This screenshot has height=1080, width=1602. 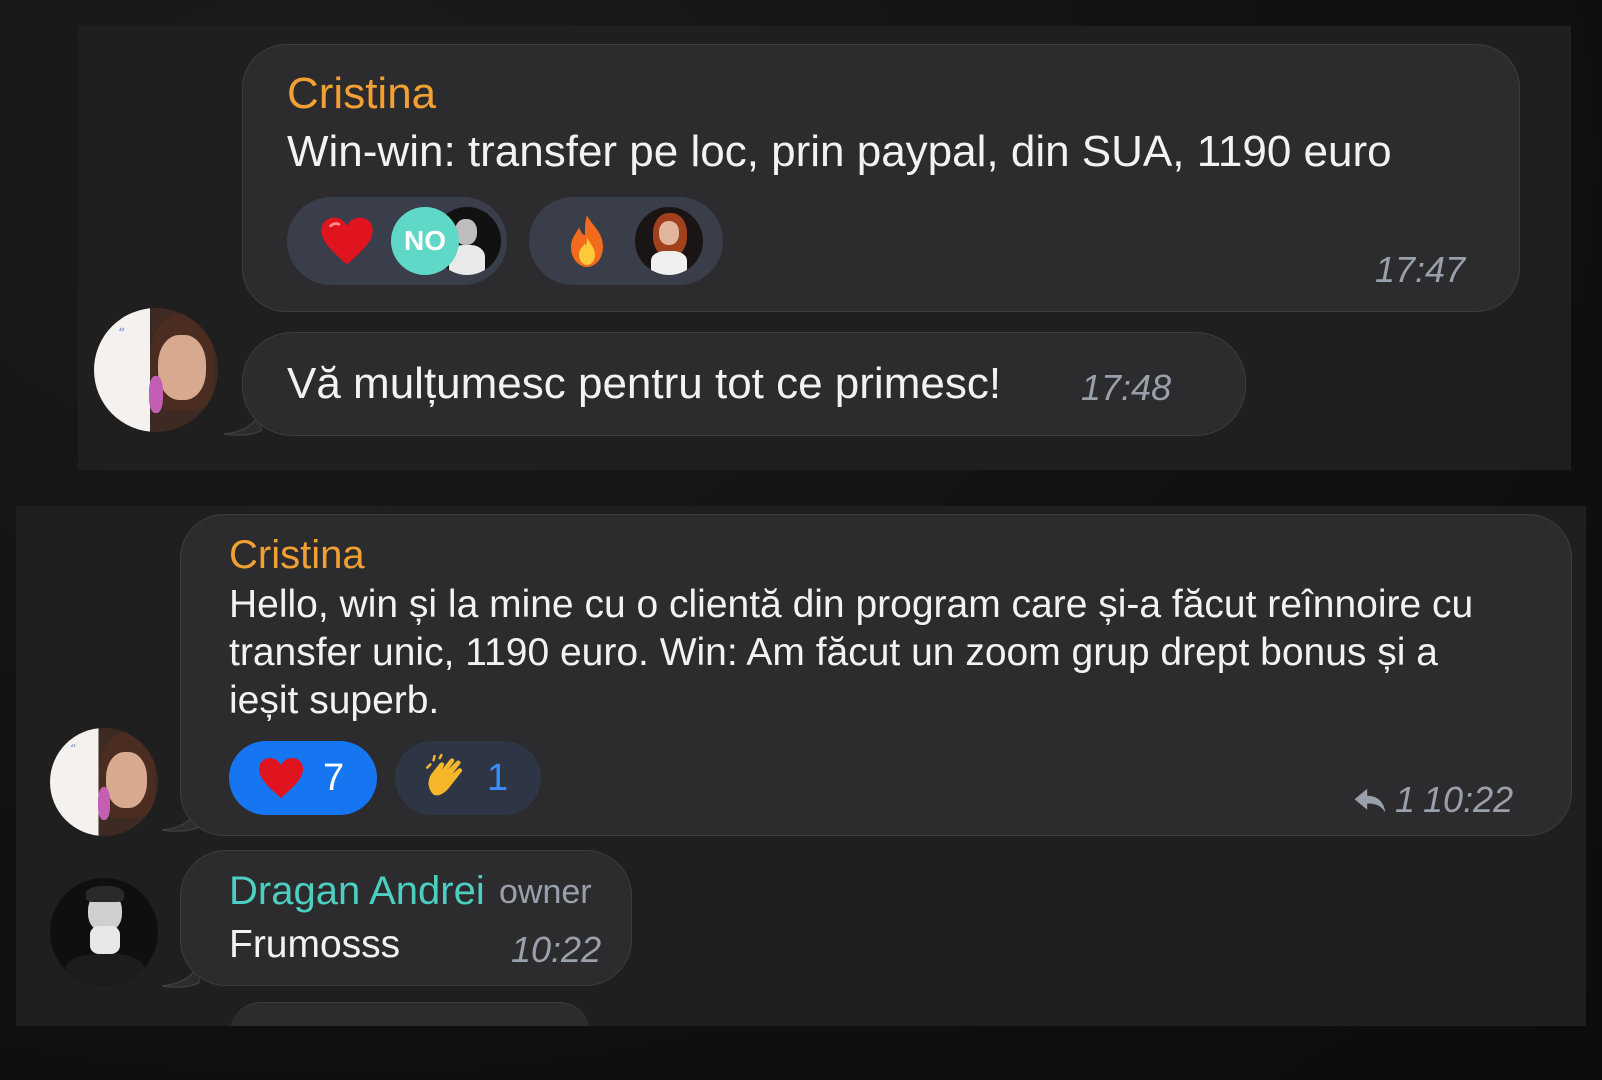 What do you see at coordinates (1126, 387) in the screenshot?
I see `message-time: 17:48` at bounding box center [1126, 387].